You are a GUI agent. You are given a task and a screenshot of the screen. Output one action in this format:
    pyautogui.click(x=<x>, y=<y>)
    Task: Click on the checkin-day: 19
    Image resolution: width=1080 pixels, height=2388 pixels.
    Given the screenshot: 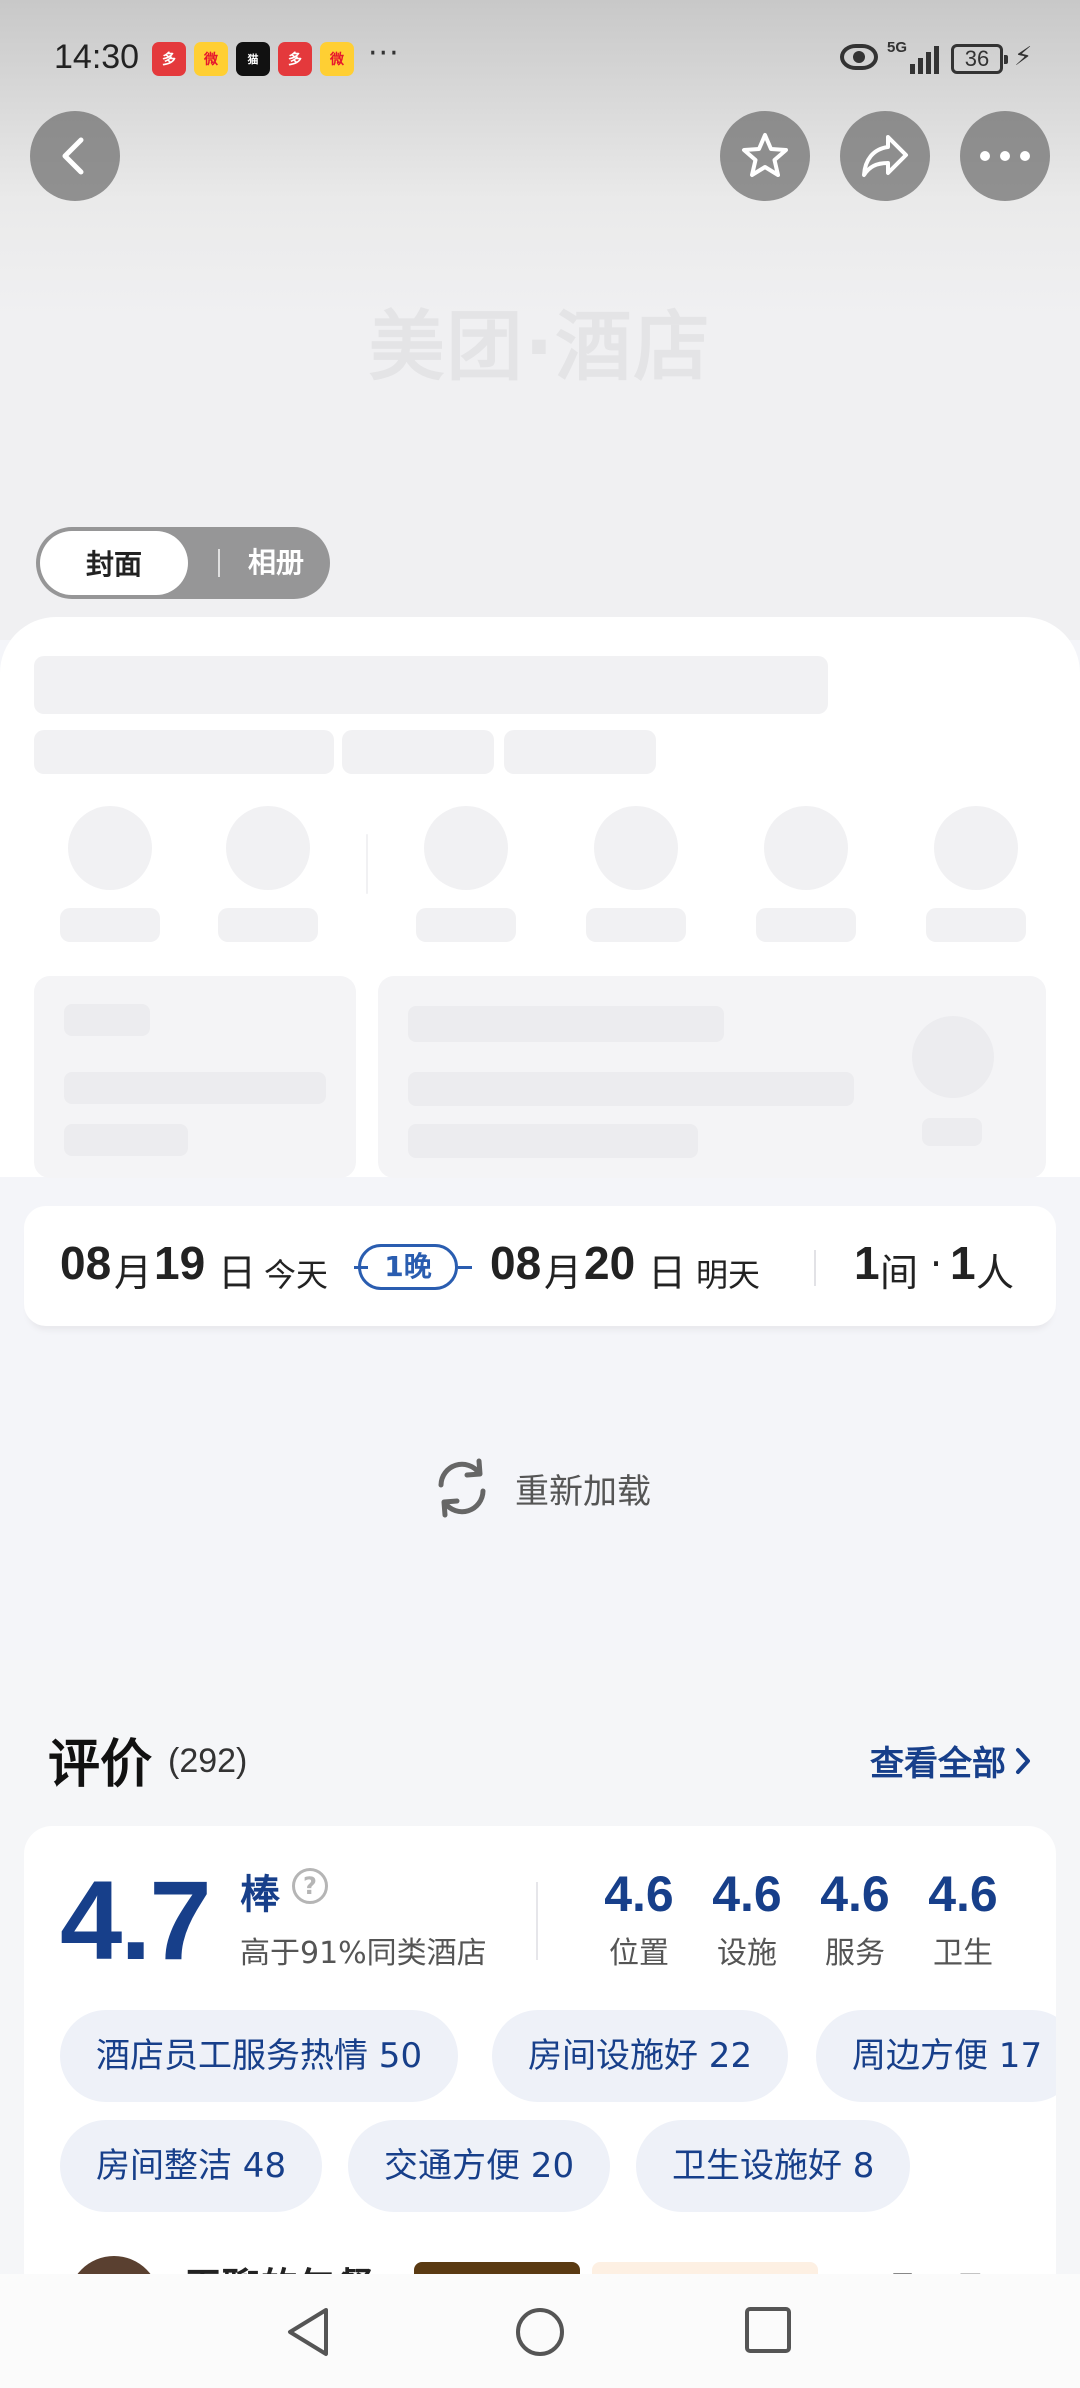 What is the action you would take?
    pyautogui.click(x=180, y=1263)
    